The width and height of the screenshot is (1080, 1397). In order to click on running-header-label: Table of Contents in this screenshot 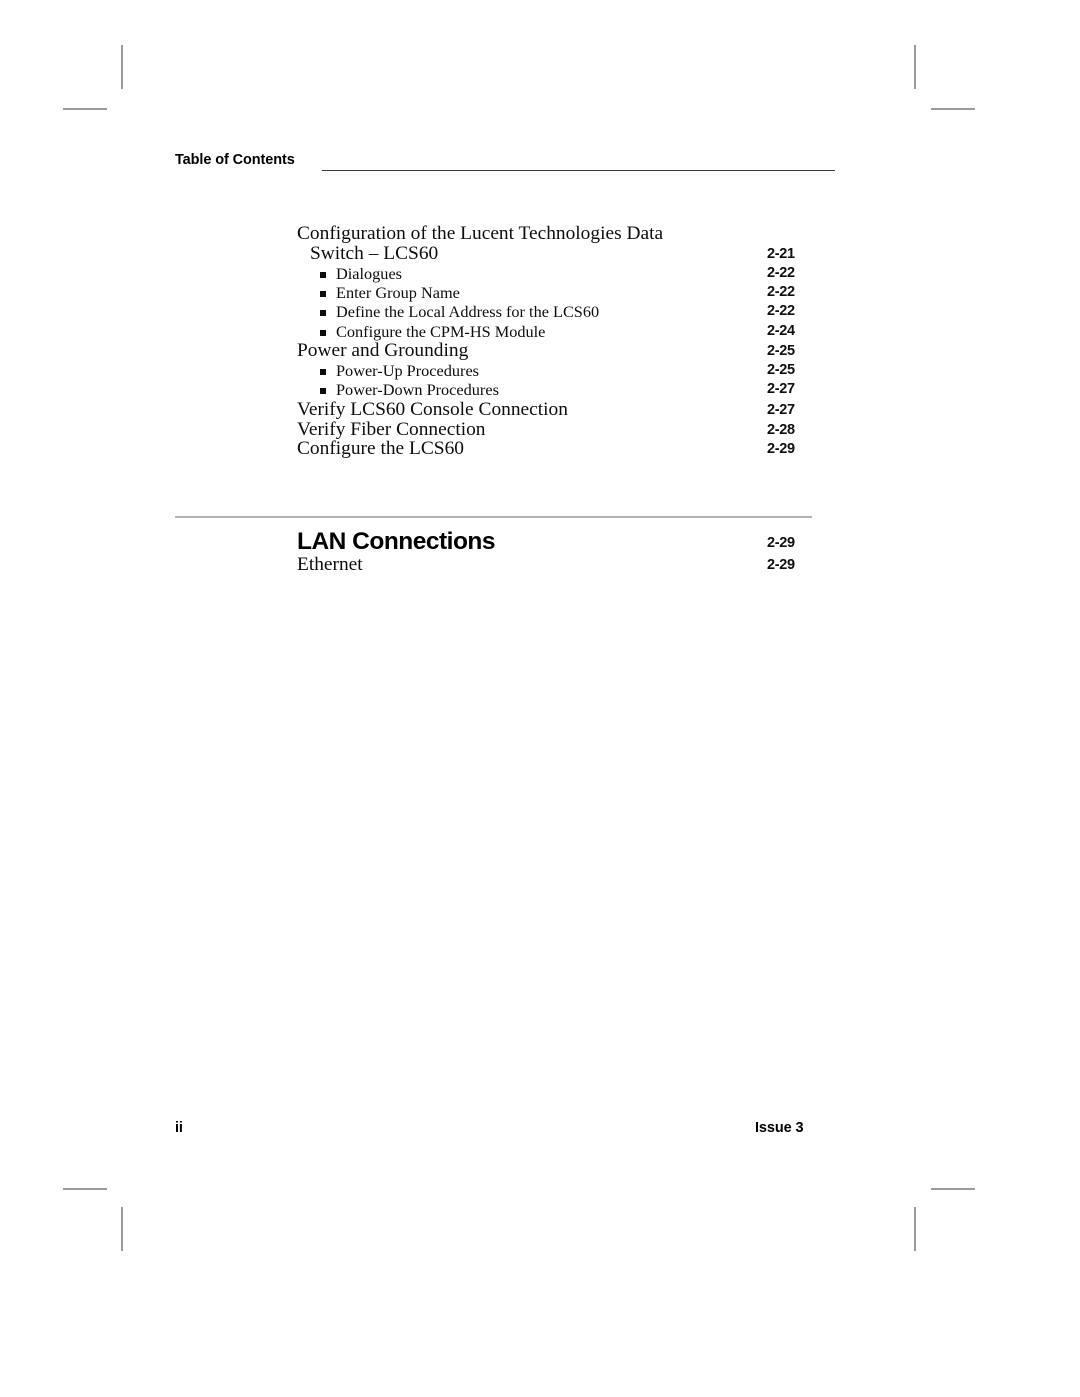, I will do `click(235, 160)`.